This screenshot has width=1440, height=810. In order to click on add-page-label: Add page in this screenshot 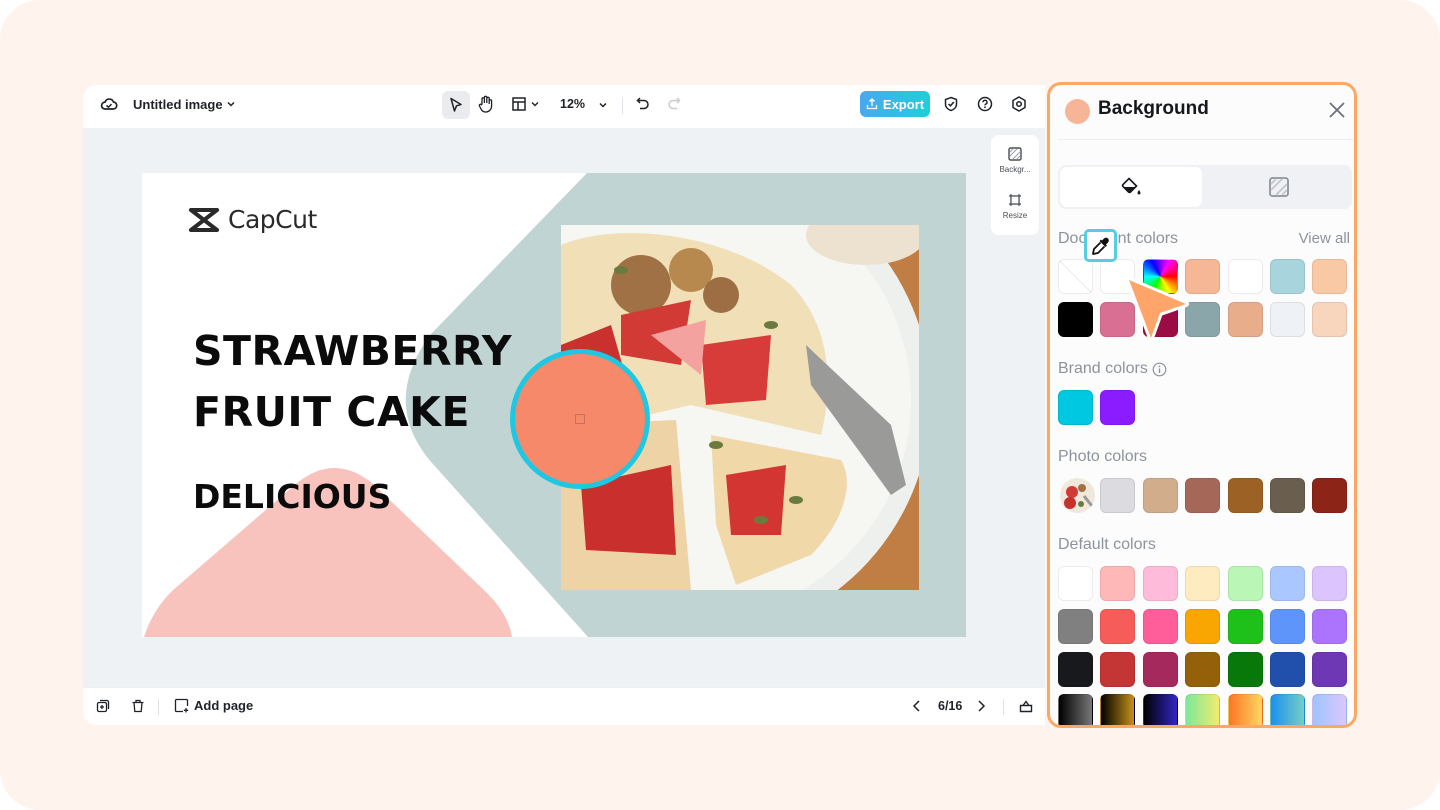, I will do `click(224, 705)`.